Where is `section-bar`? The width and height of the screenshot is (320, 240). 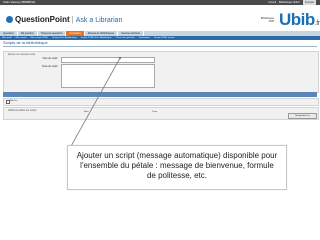 section-bar is located at coordinates (160, 94).